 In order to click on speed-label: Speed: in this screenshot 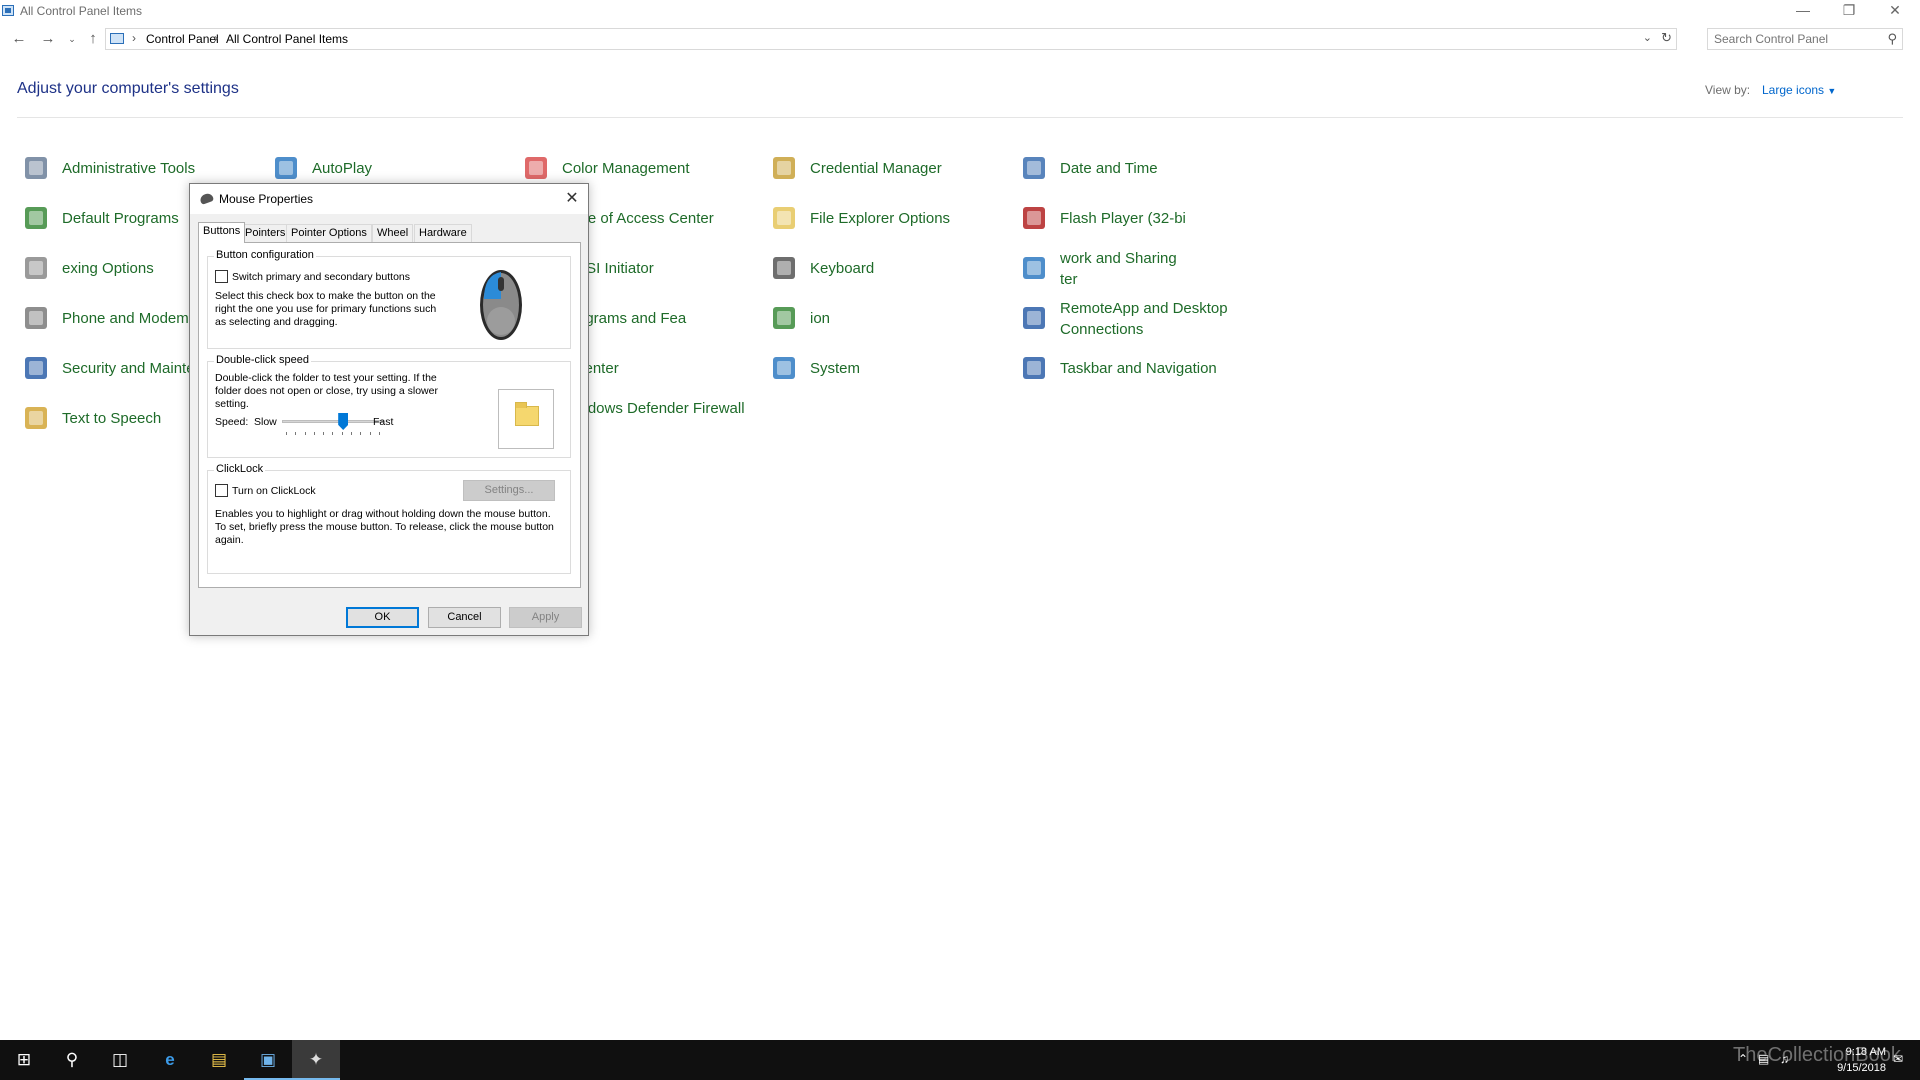, I will do `click(232, 422)`.